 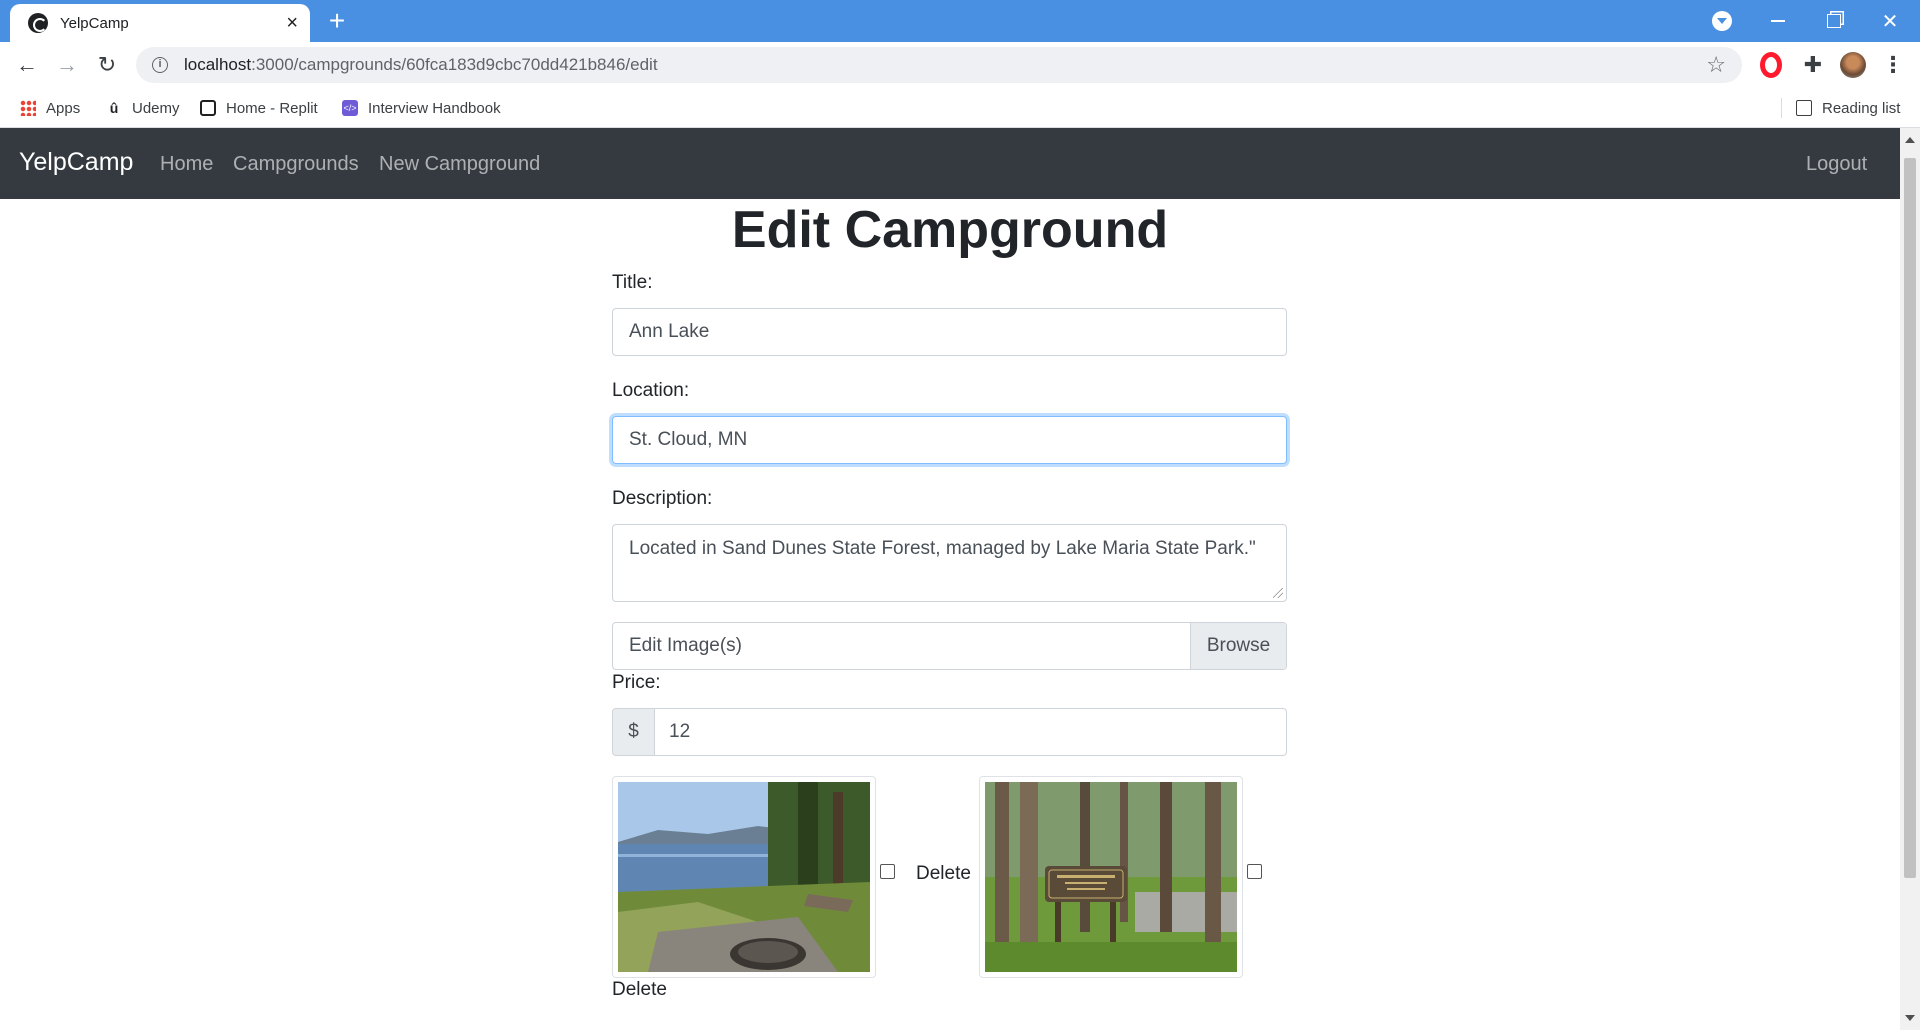 I want to click on restore-icon, so click(x=1834, y=21).